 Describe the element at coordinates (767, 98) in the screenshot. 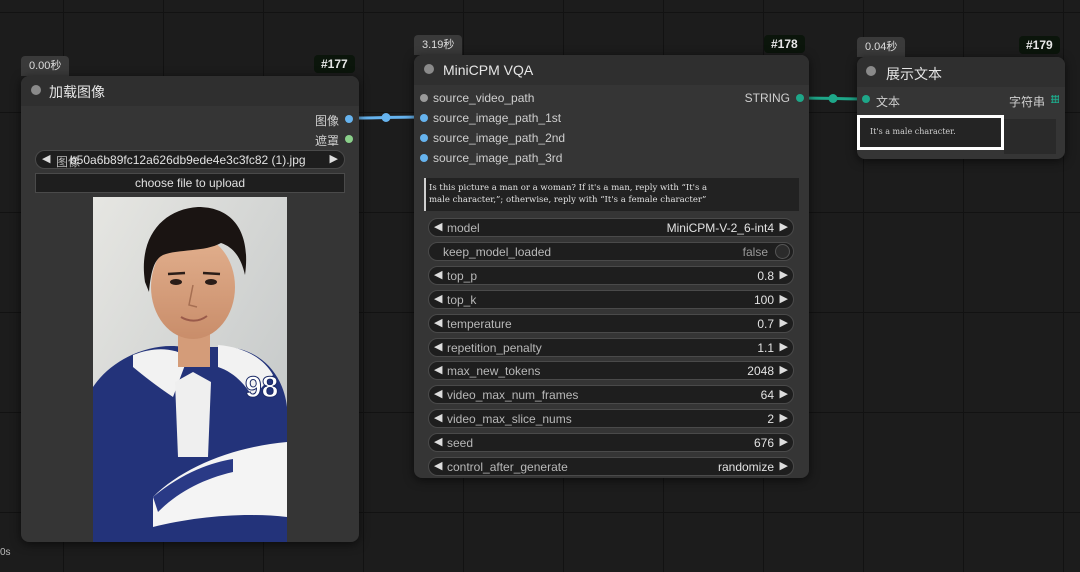

I see `output-label-string: STRING` at that location.